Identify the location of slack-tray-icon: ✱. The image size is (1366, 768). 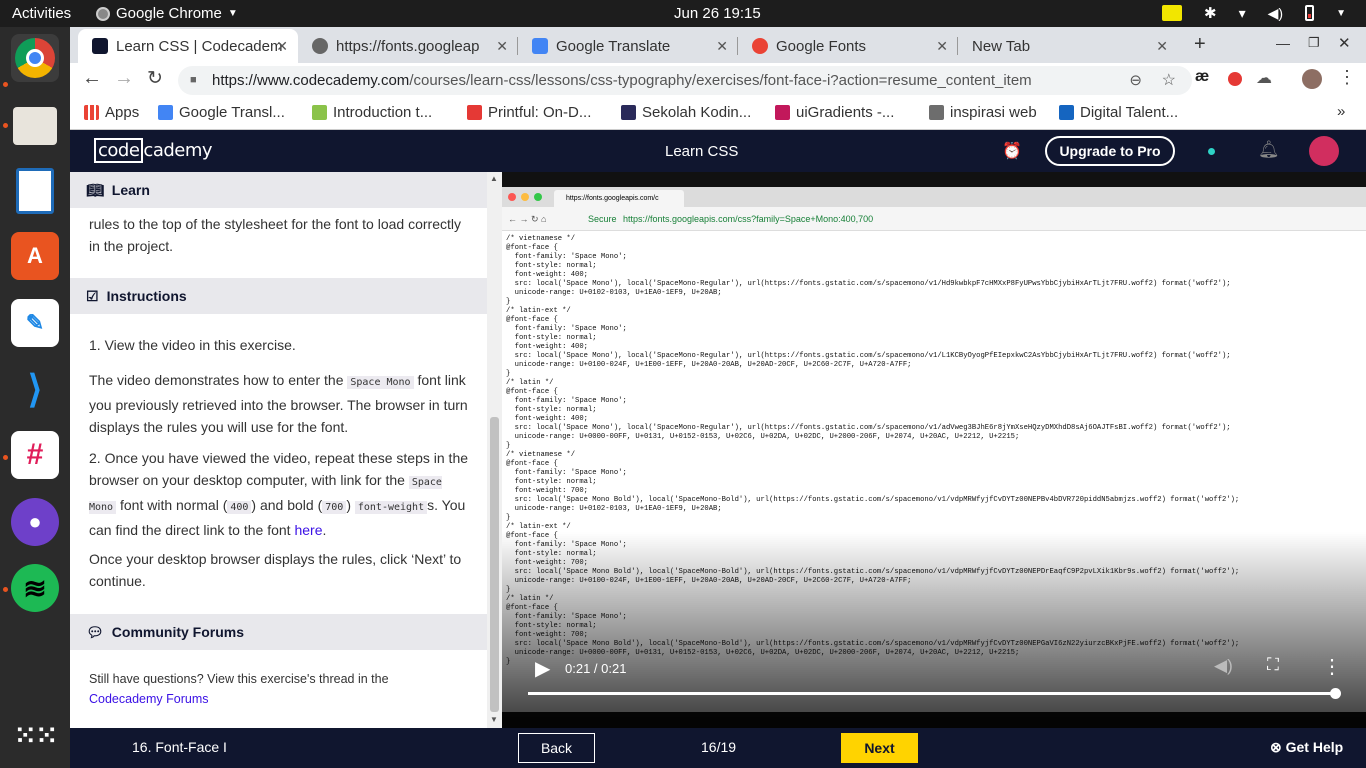
(1210, 13).